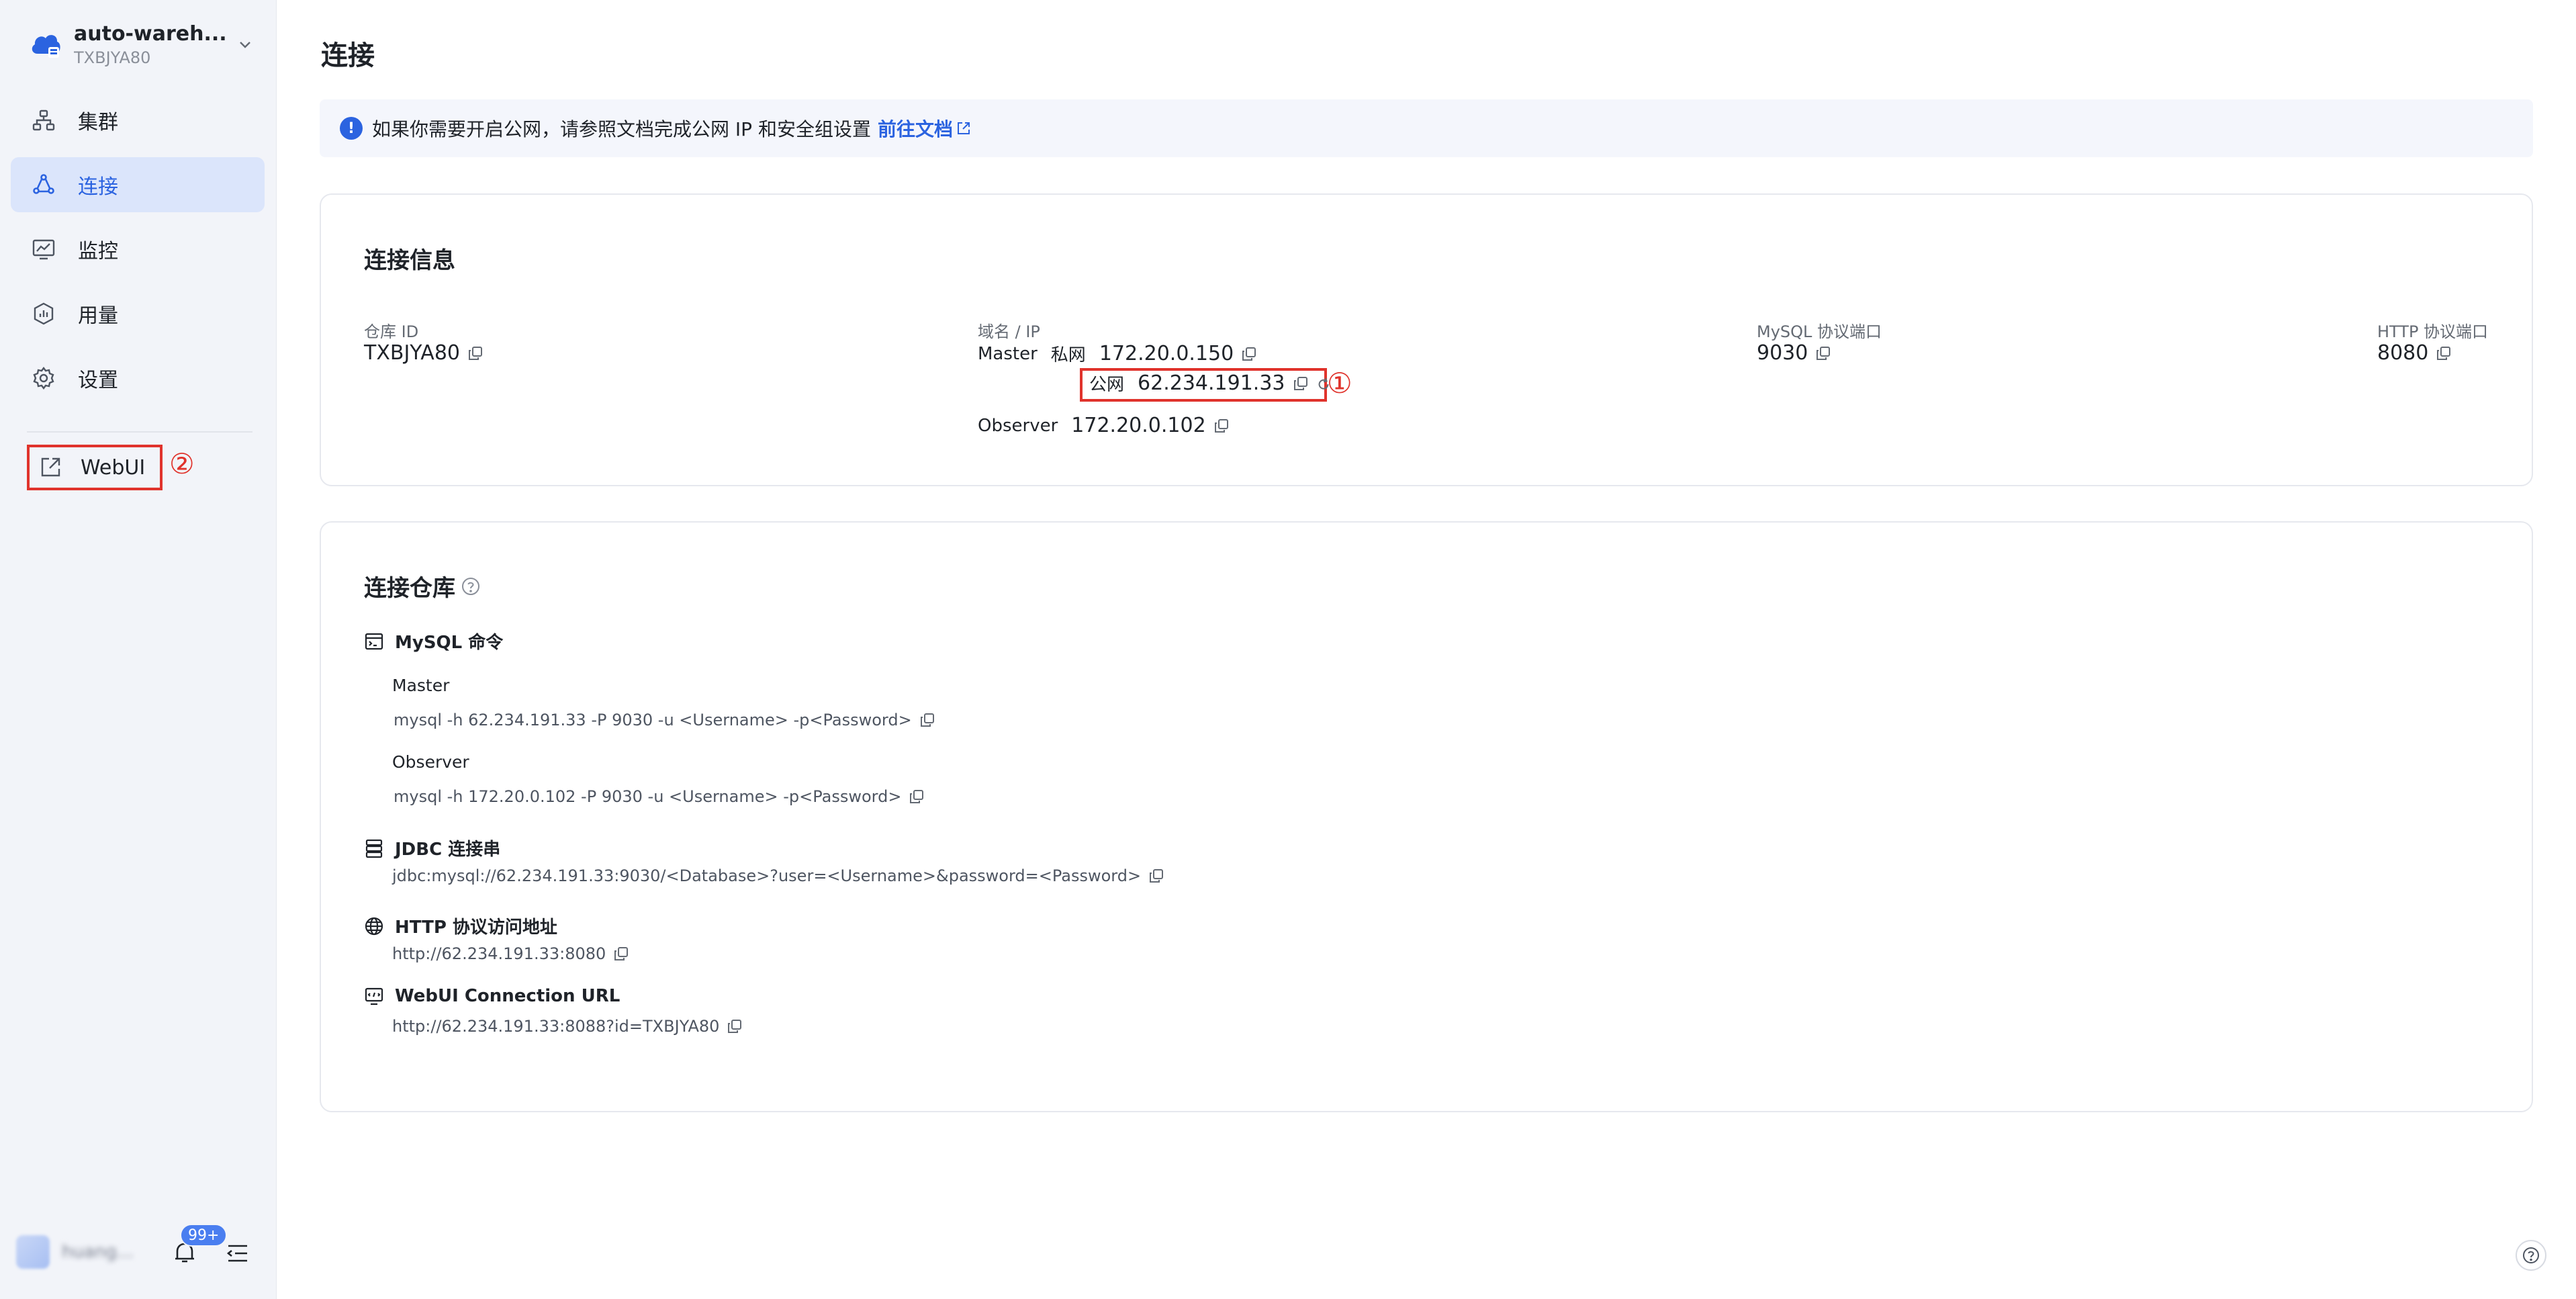 The height and width of the screenshot is (1299, 2576). What do you see at coordinates (98, 316) in the screenshot?
I see `sidebar-item-label: 用量` at bounding box center [98, 316].